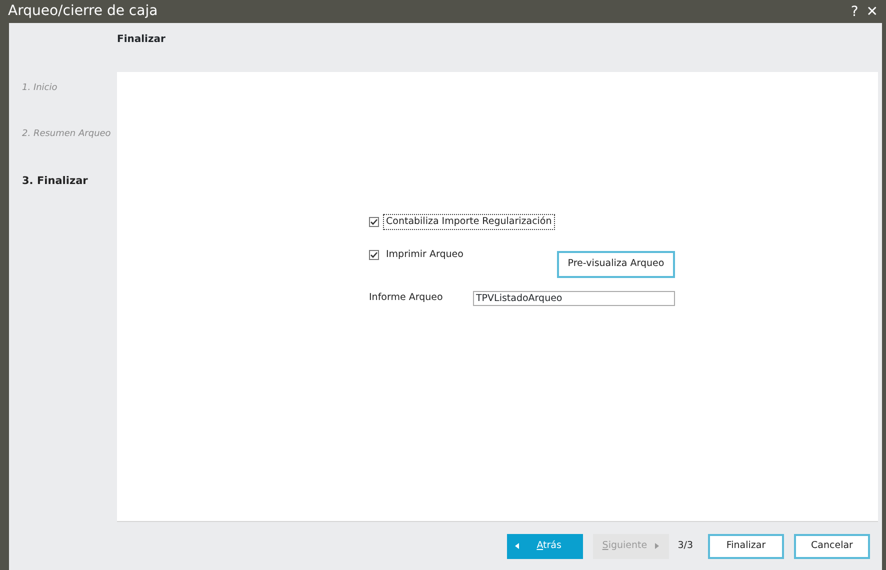 The width and height of the screenshot is (886, 570). What do you see at coordinates (657, 545) in the screenshot?
I see `right-triangle-icon` at bounding box center [657, 545].